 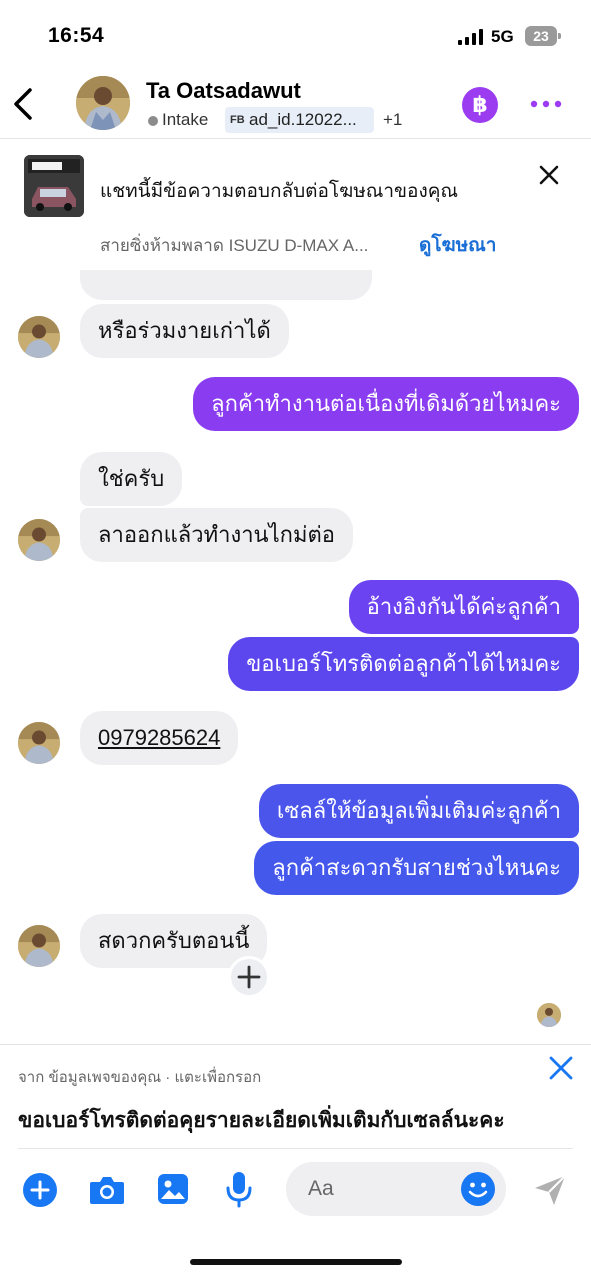 What do you see at coordinates (107, 1190) in the screenshot?
I see `camera-icon` at bounding box center [107, 1190].